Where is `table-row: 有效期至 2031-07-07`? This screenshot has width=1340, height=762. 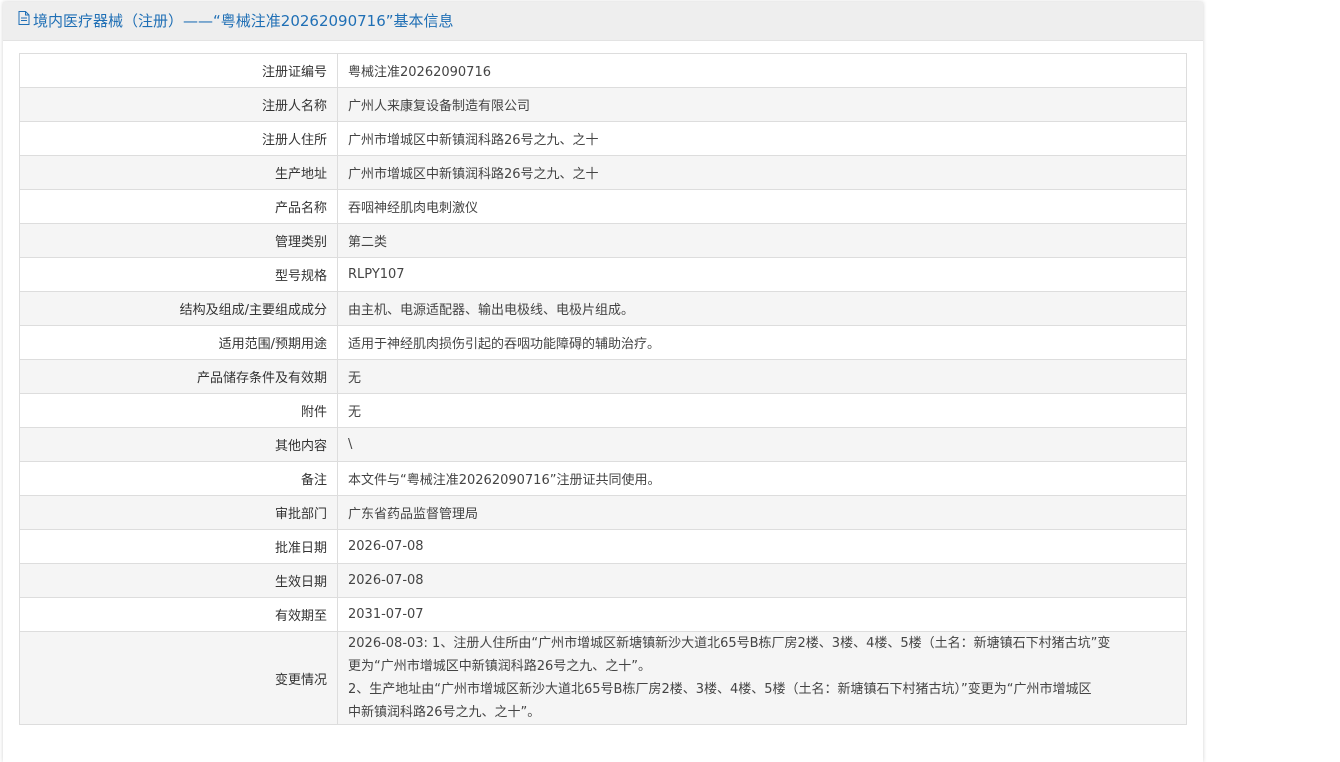
table-row: 有效期至 2031-07-07 is located at coordinates (603, 614).